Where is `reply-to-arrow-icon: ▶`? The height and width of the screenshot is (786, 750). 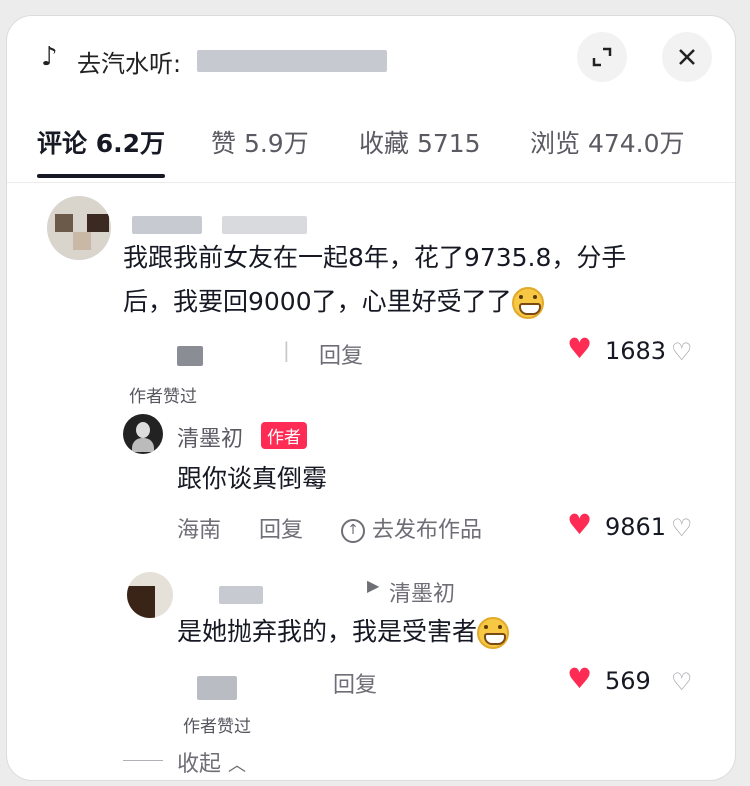 reply-to-arrow-icon: ▶ is located at coordinates (373, 585).